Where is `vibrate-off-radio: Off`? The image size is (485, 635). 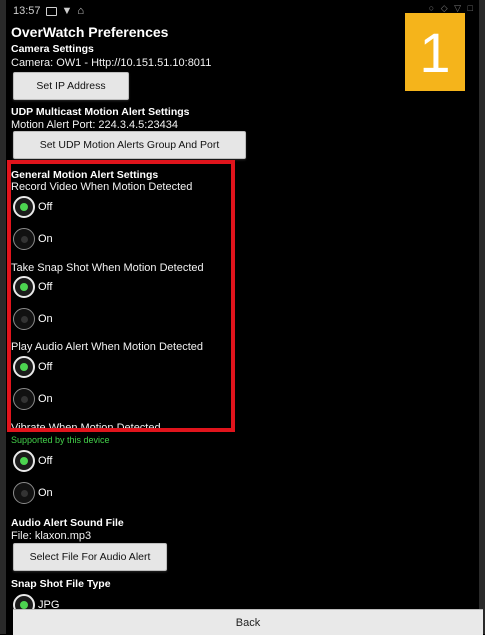
vibrate-off-radio: Off is located at coordinates (32, 461).